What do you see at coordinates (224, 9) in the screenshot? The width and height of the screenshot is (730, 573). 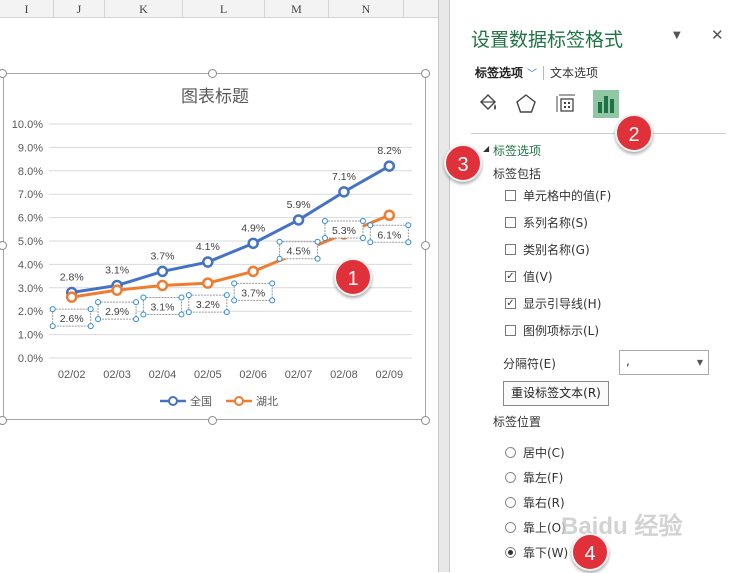 I see `column-header-l: L` at bounding box center [224, 9].